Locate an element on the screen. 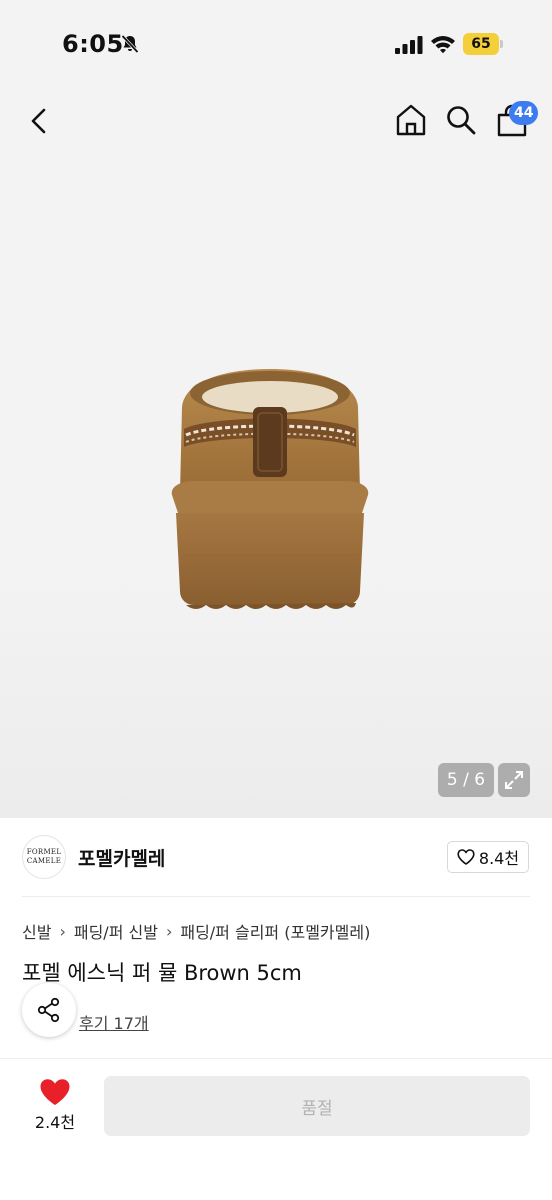  home-icon is located at coordinates (411, 120).